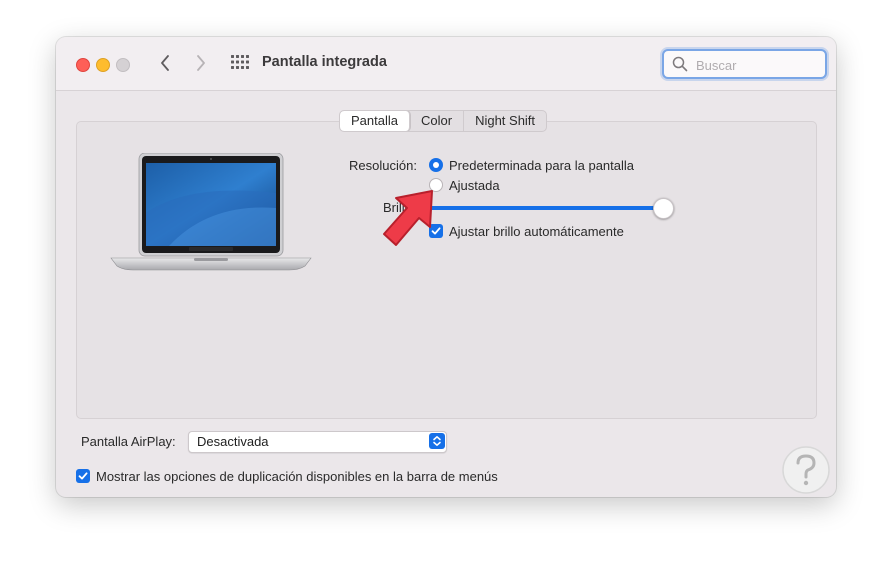 This screenshot has width=893, height=572. Describe the element at coordinates (324, 62) in the screenshot. I see `window-title: Pantalla integrada` at that location.